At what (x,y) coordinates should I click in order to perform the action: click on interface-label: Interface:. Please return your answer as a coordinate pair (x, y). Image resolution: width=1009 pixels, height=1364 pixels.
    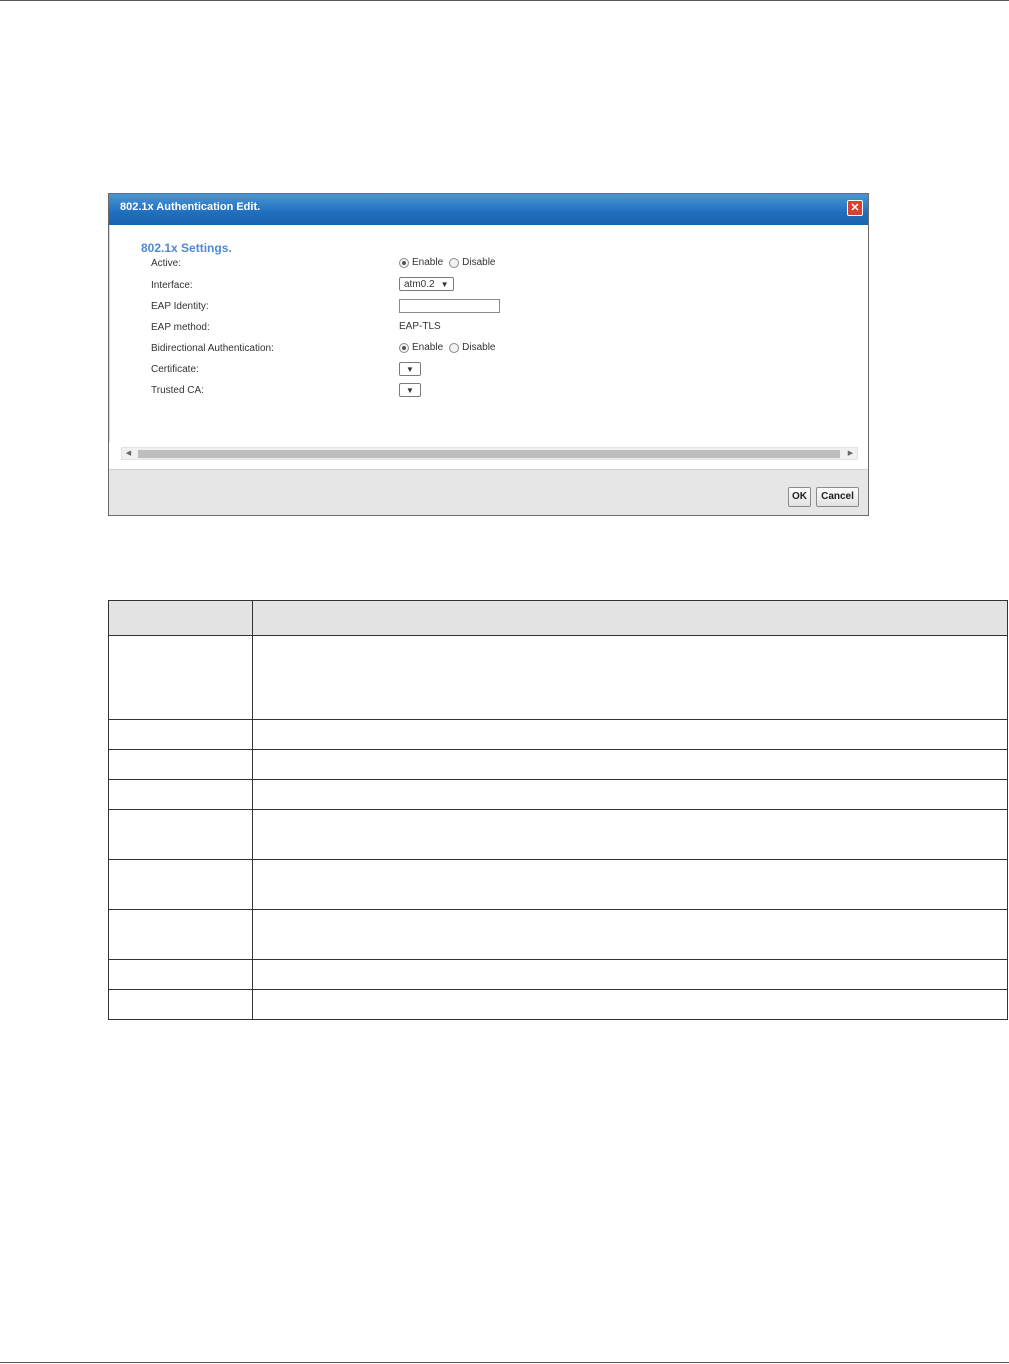
    Looking at the image, I should click on (172, 285).